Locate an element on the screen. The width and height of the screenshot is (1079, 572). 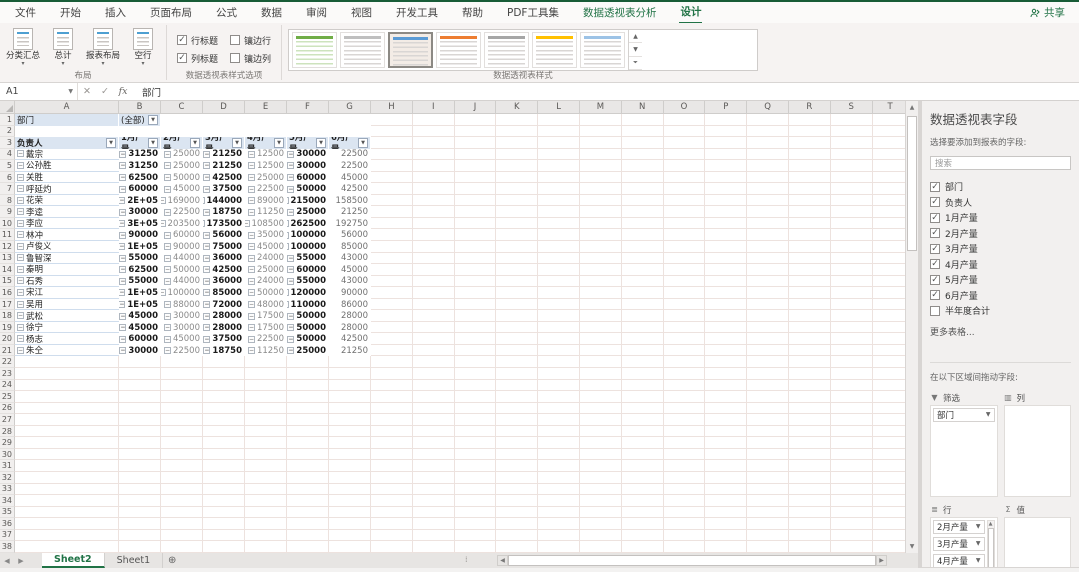
cell: −11250 is located at coordinates (266, 351).